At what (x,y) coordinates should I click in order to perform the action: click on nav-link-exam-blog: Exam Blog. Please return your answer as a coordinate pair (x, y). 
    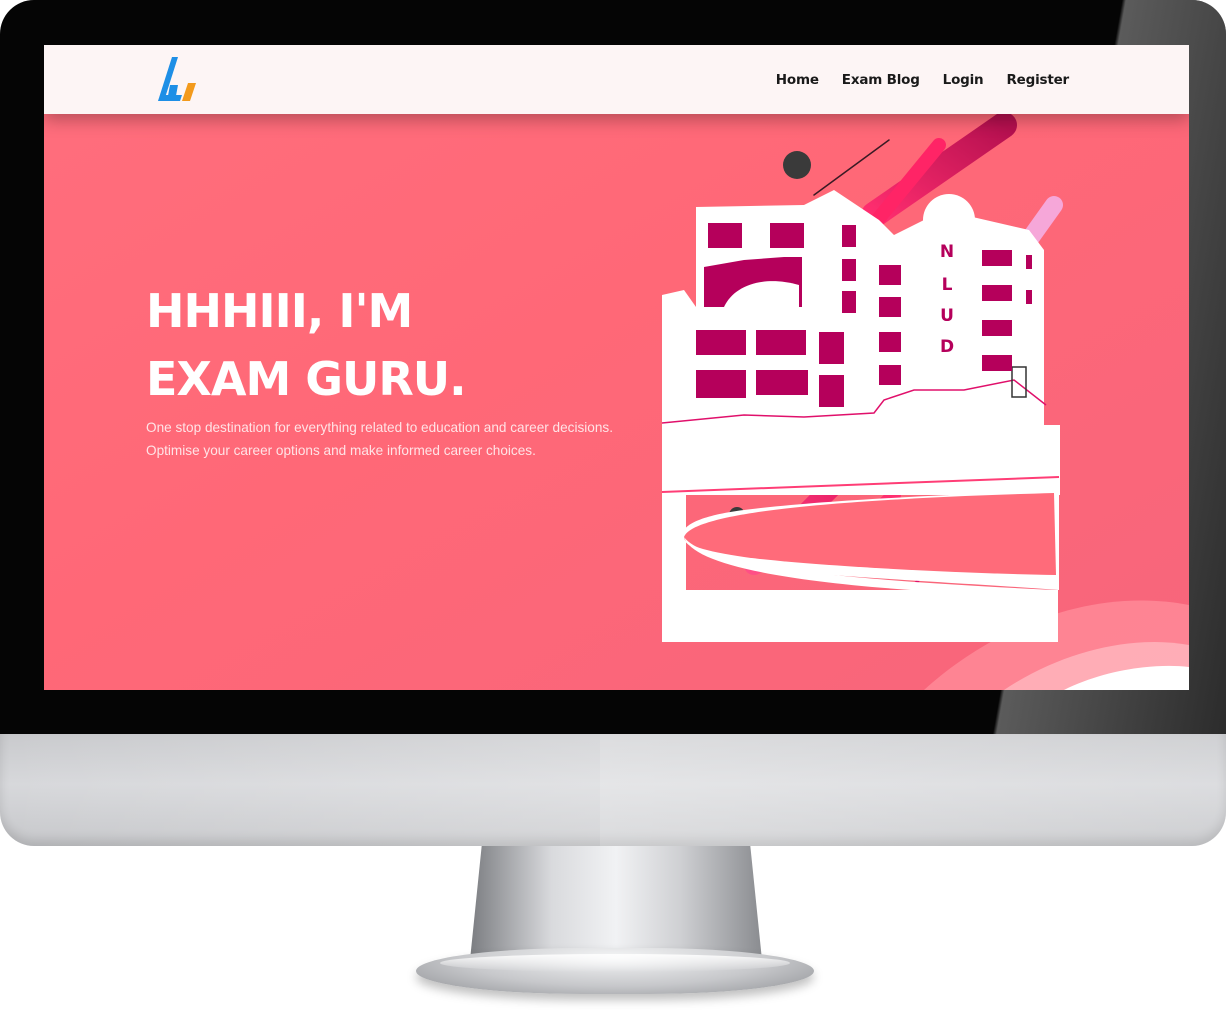
    Looking at the image, I should click on (881, 80).